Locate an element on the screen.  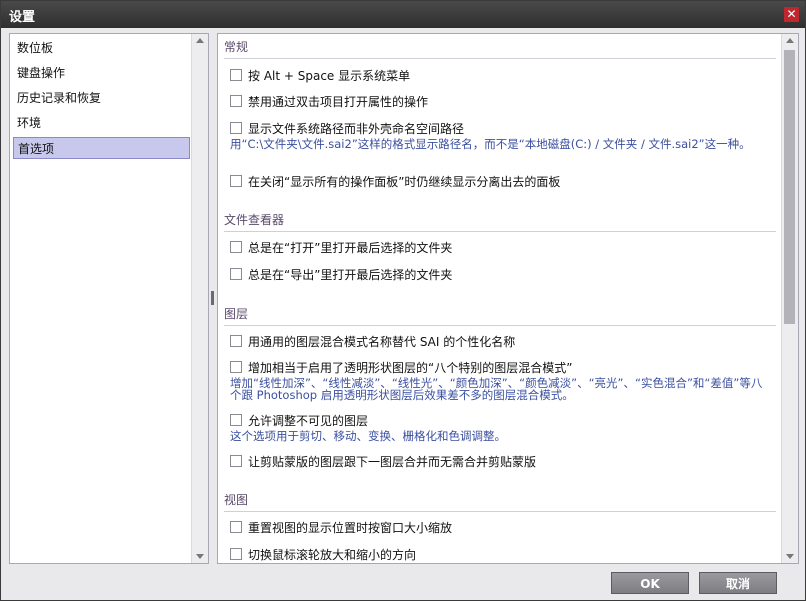
section-general: 常规 is located at coordinates (500, 48).